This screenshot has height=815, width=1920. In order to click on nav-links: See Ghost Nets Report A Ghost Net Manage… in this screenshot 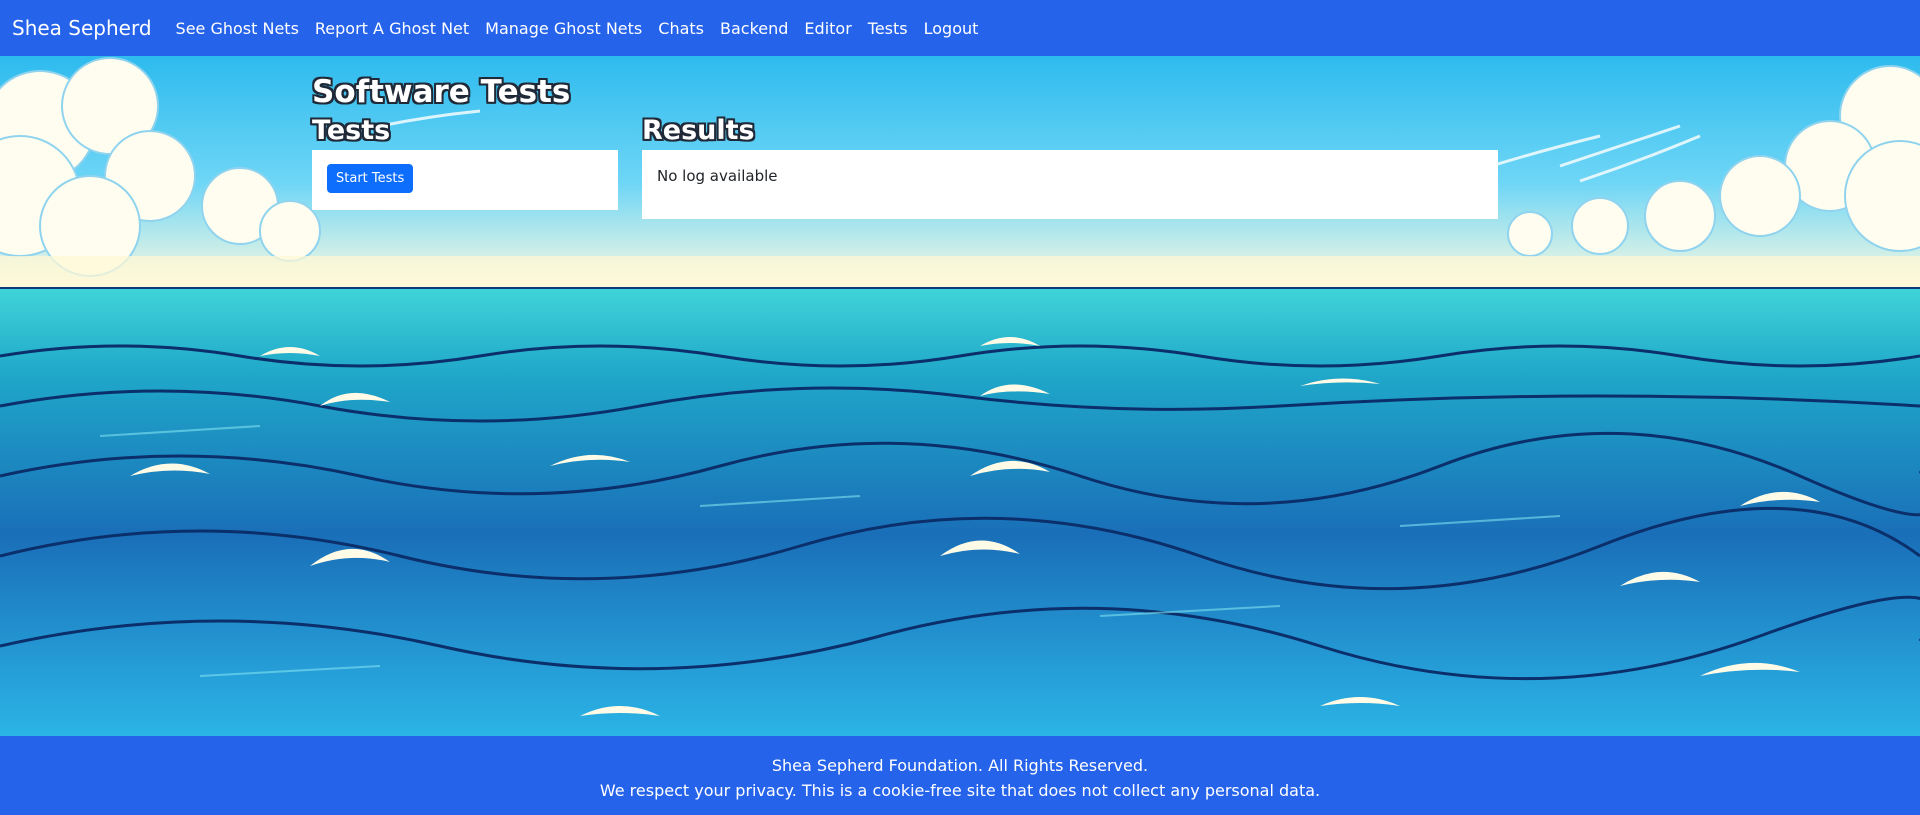, I will do `click(585, 28)`.